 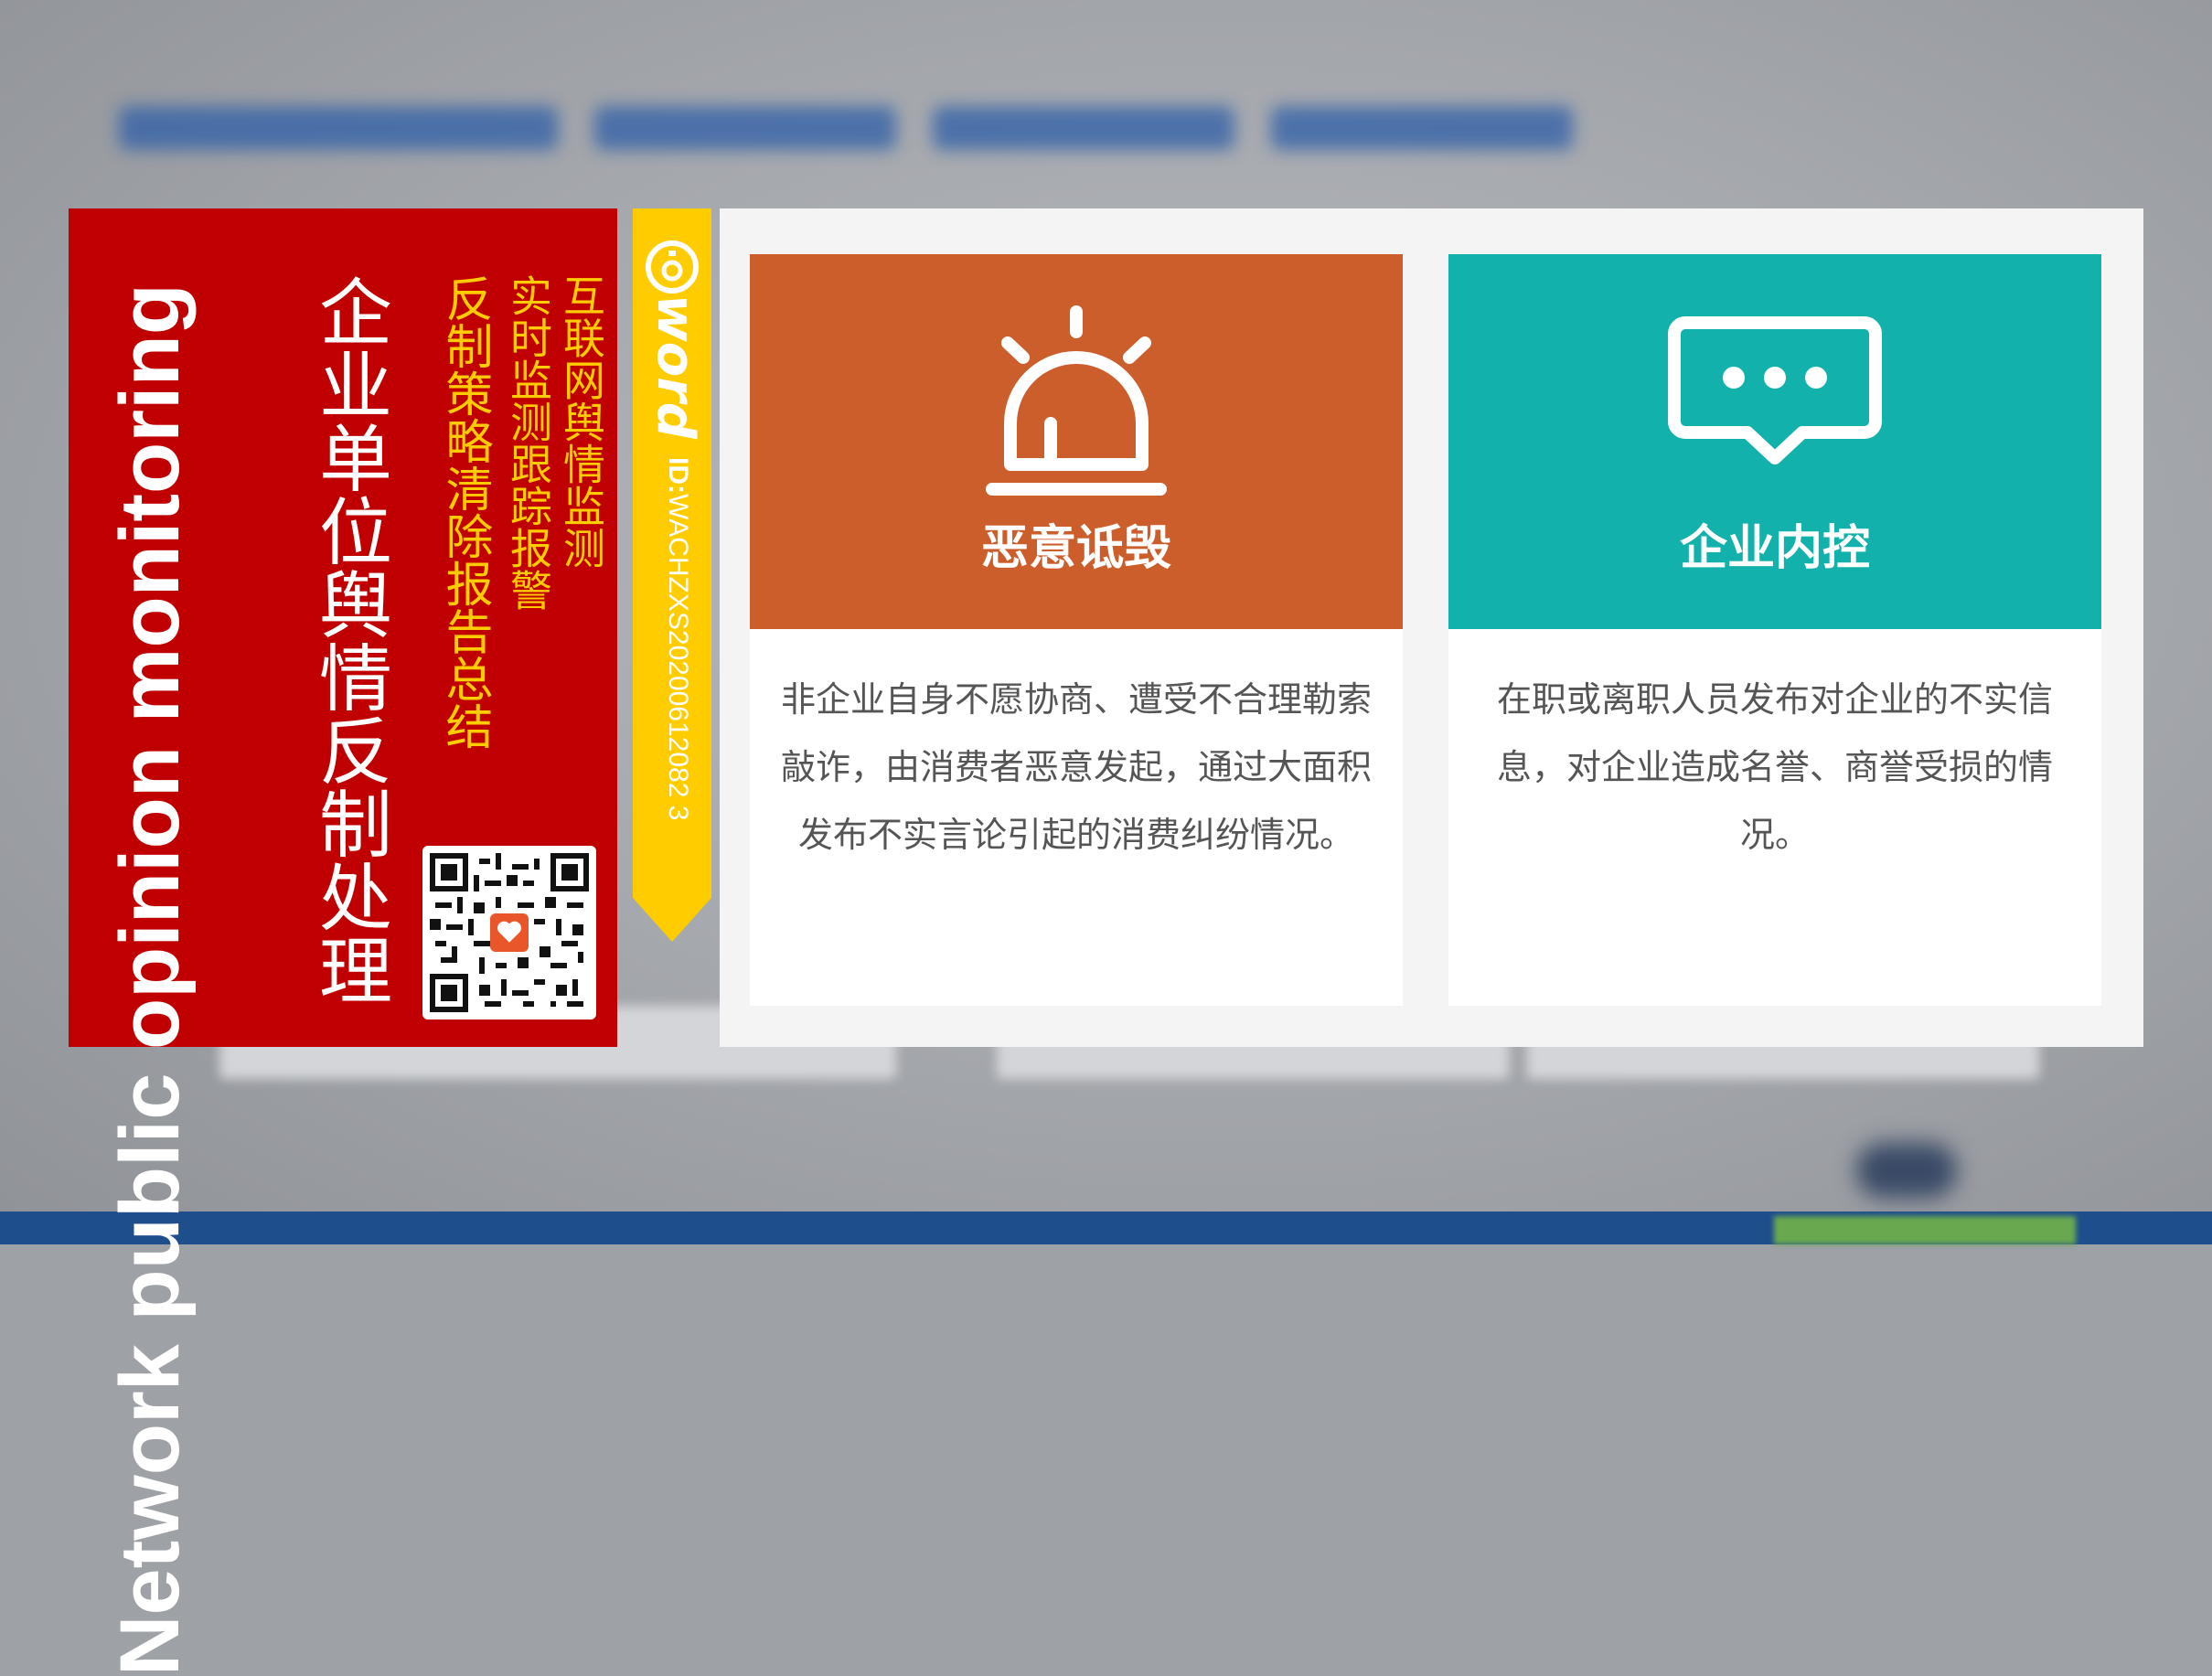 What do you see at coordinates (672, 267) in the screenshot?
I see `brand-logo-icon` at bounding box center [672, 267].